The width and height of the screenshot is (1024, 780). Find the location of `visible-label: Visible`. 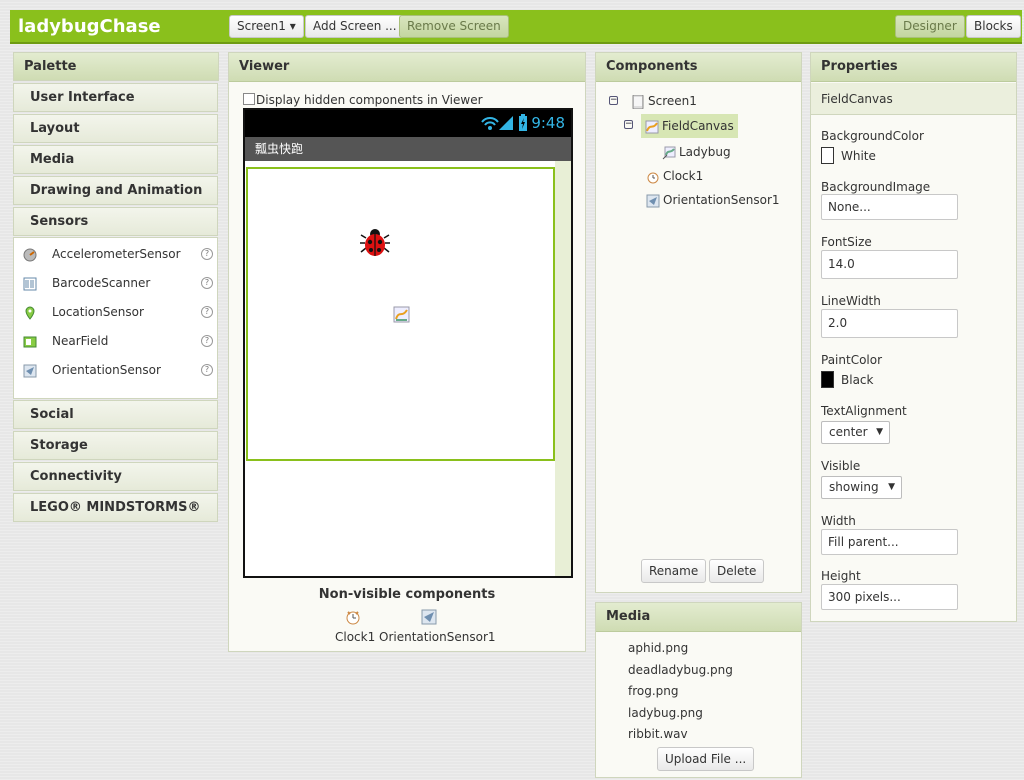

visible-label: Visible is located at coordinates (841, 466).